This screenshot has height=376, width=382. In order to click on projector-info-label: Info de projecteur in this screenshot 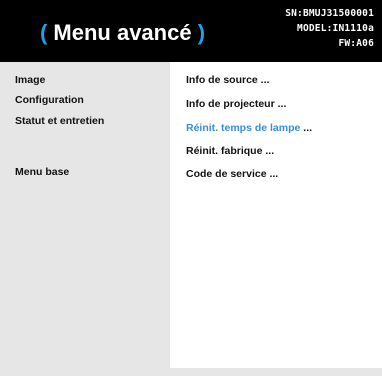, I will do `click(230, 104)`.